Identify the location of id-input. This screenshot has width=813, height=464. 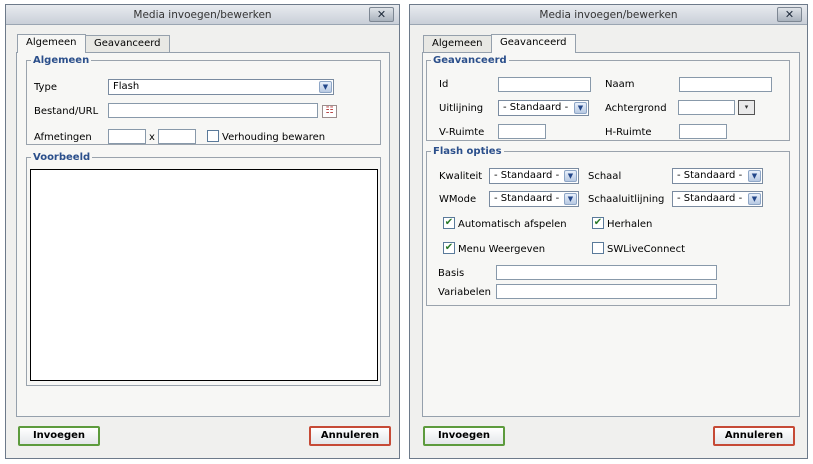
(544, 84).